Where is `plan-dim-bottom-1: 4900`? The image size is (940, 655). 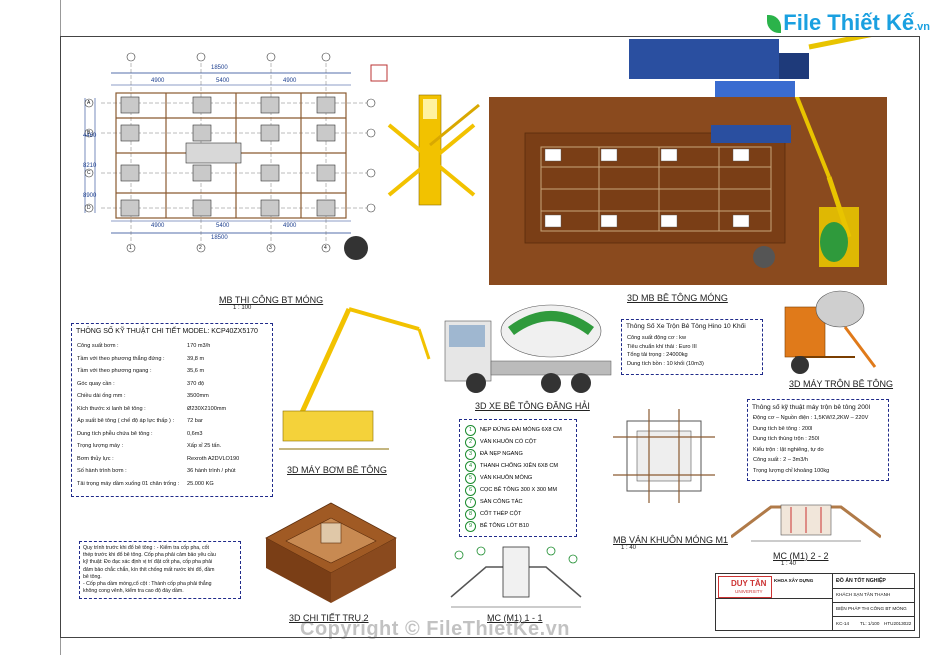
plan-dim-bottom-1: 4900 is located at coordinates (158, 226).